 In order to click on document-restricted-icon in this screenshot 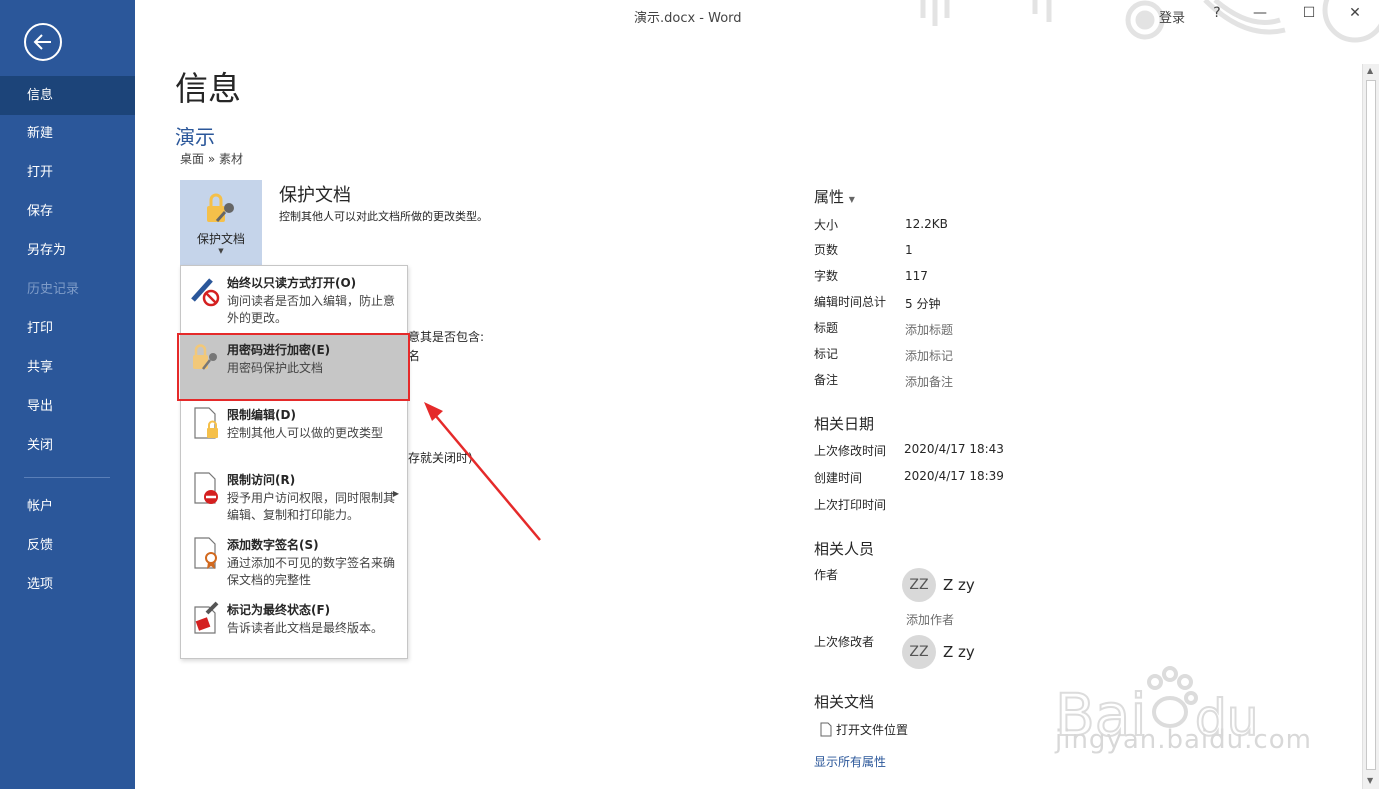, I will do `click(206, 488)`.